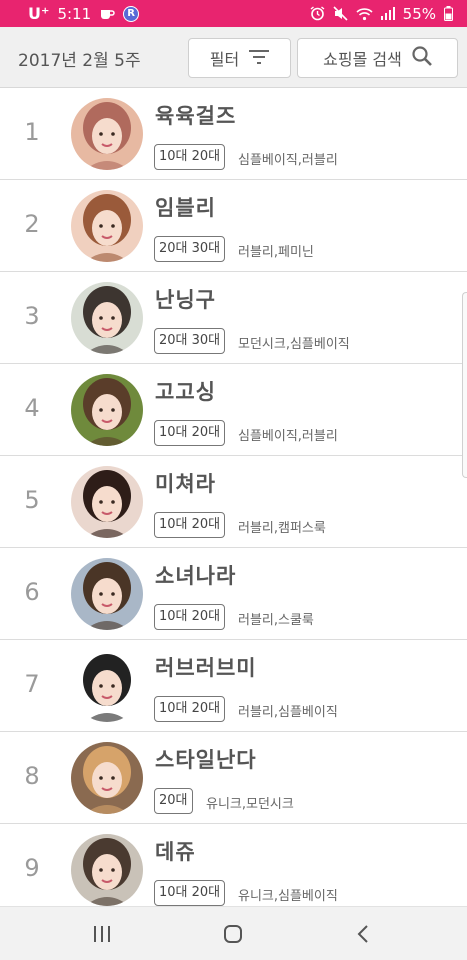  What do you see at coordinates (32, 316) in the screenshot?
I see `rank-number: 3` at bounding box center [32, 316].